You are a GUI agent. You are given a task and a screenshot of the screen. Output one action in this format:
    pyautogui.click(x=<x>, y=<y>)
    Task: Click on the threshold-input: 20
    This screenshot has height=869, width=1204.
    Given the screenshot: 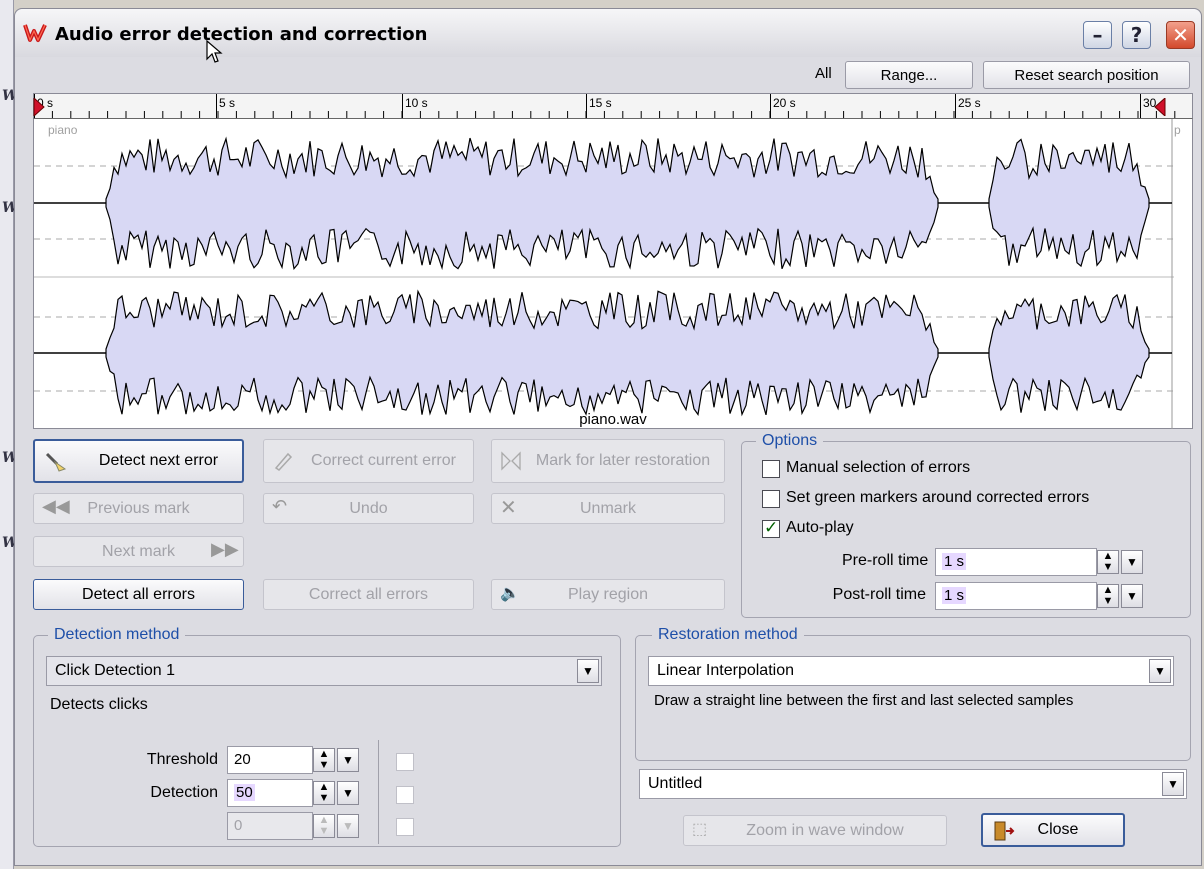 What is the action you would take?
    pyautogui.click(x=270, y=760)
    